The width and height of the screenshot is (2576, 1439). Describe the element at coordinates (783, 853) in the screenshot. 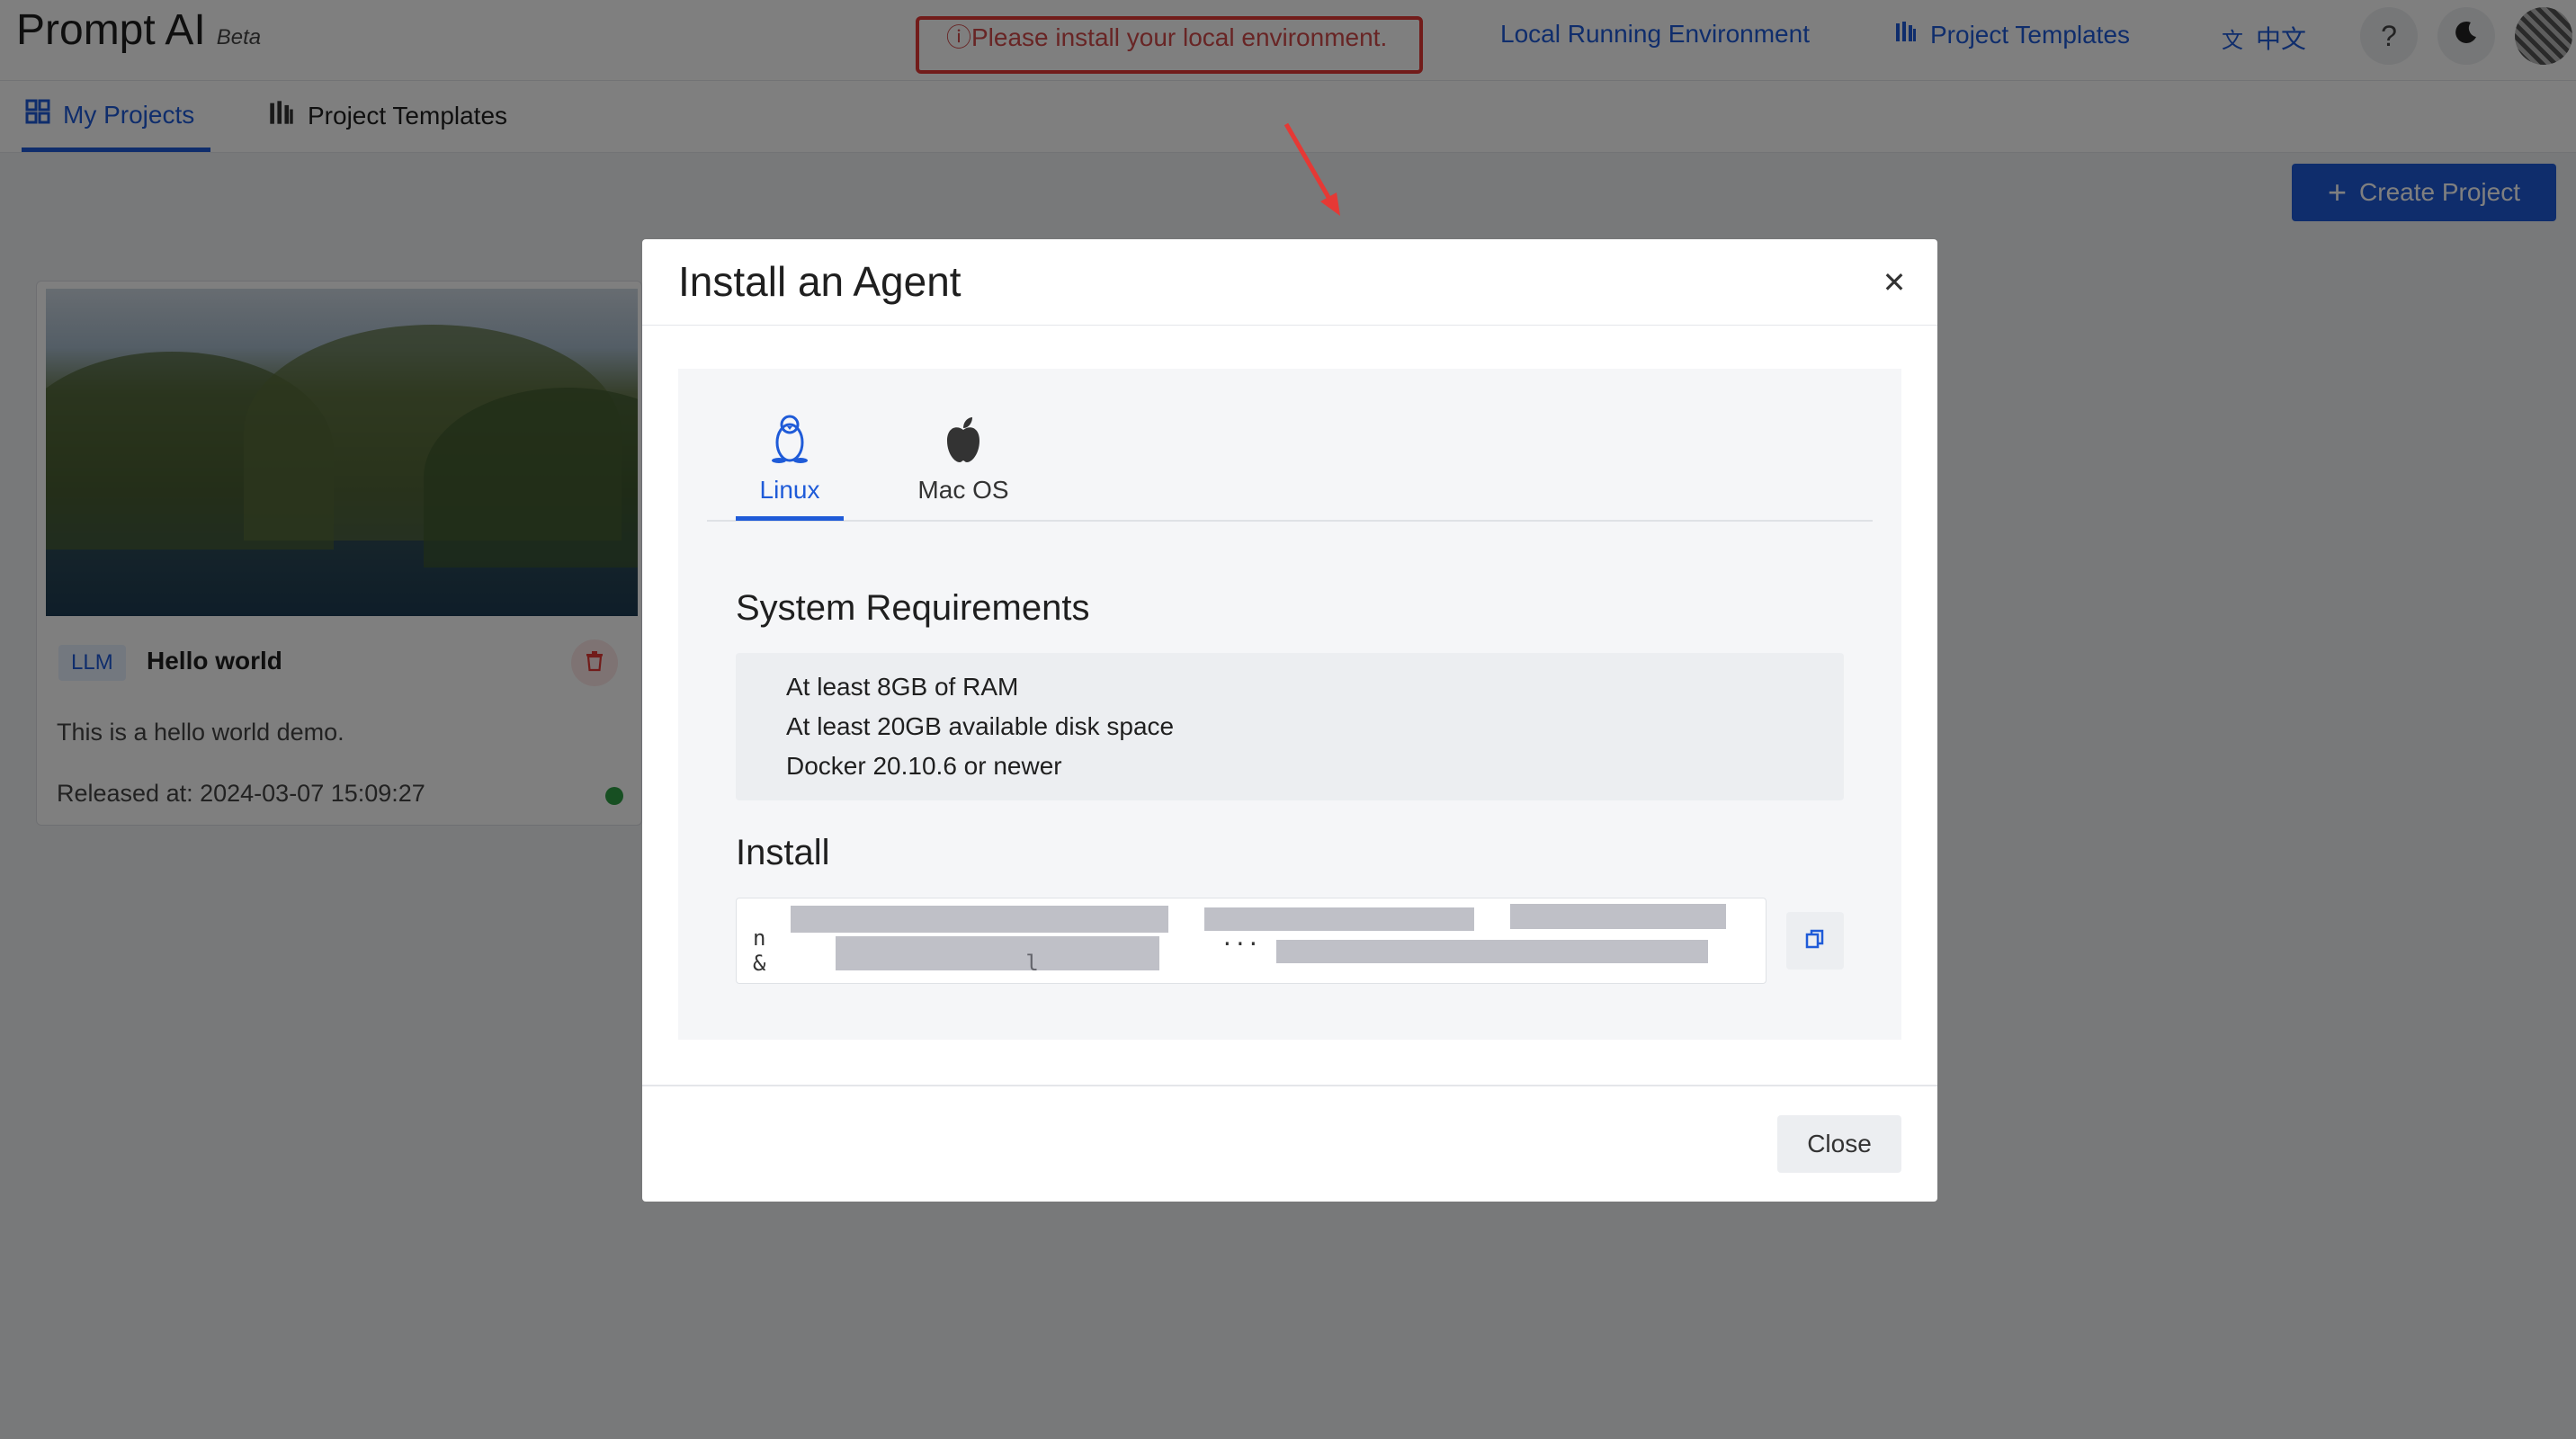

I see `install-heading: Install` at that location.